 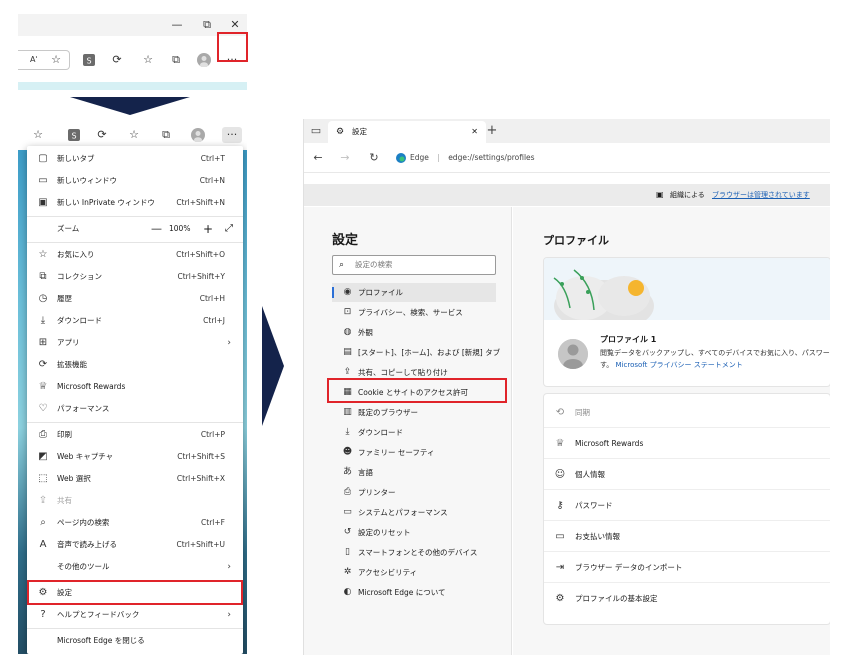 I want to click on list-item-payment: ▭ お支払い情報, so click(x=687, y=537).